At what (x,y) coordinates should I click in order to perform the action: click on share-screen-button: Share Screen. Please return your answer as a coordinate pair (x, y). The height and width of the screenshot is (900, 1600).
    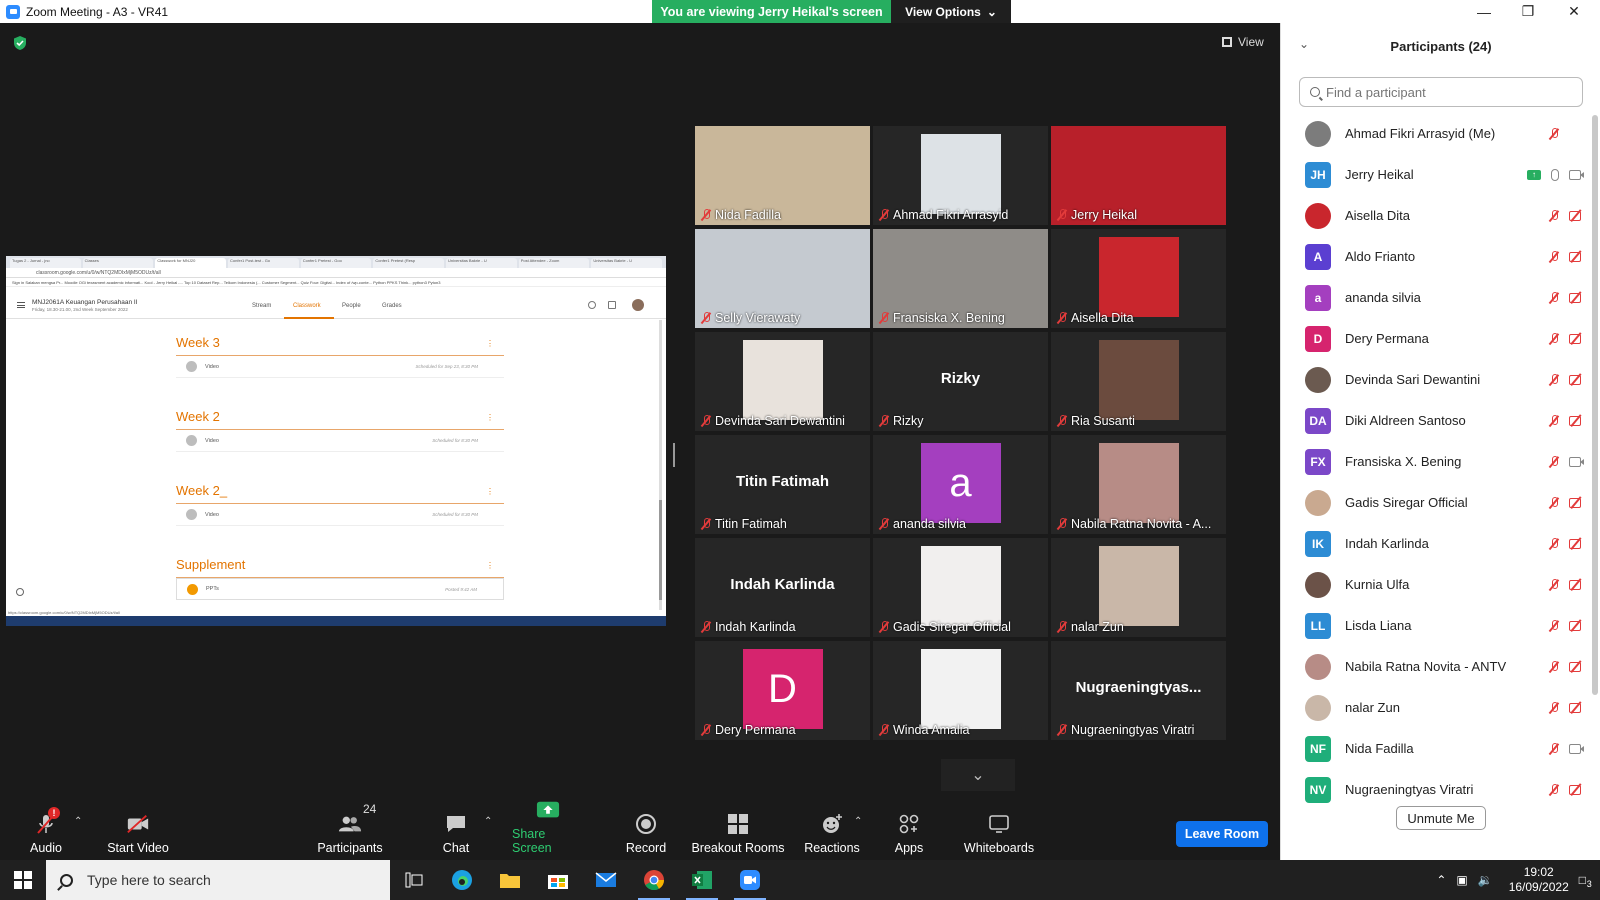
    Looking at the image, I should click on (548, 830).